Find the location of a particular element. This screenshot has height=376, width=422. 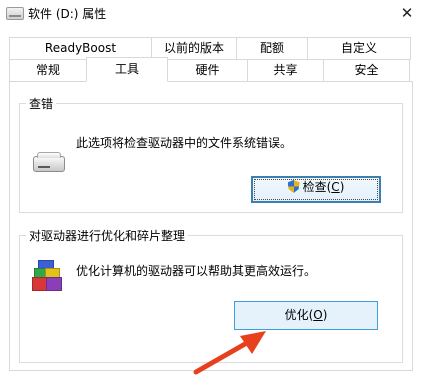

group-title-error-checking: 查错 is located at coordinates (41, 103).